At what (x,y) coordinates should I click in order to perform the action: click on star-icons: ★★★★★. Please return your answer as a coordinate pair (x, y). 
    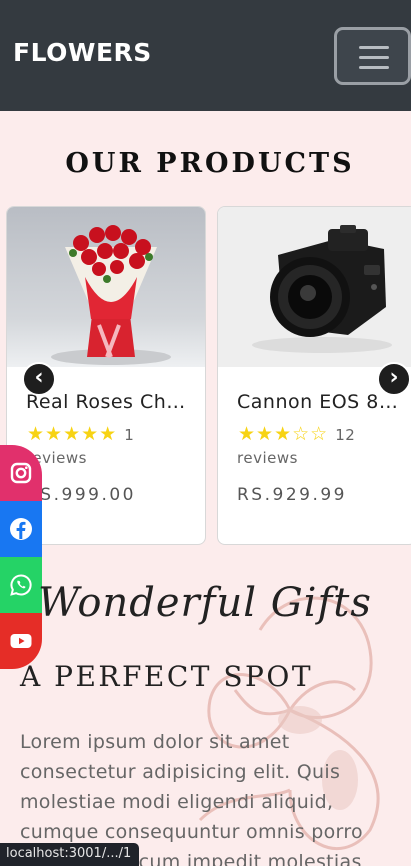
    Looking at the image, I should click on (72, 434).